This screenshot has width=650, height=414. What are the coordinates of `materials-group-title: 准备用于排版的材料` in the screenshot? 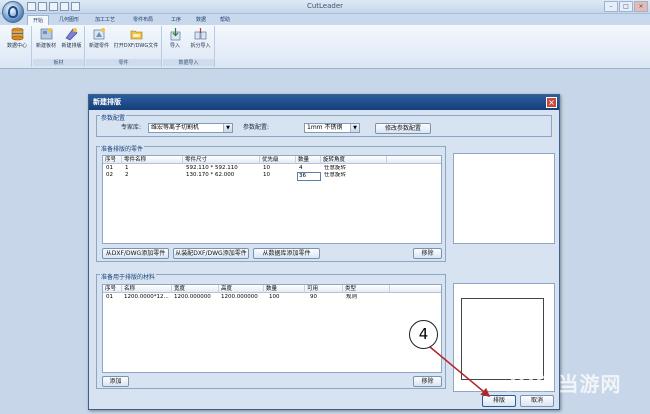 It's located at (128, 277).